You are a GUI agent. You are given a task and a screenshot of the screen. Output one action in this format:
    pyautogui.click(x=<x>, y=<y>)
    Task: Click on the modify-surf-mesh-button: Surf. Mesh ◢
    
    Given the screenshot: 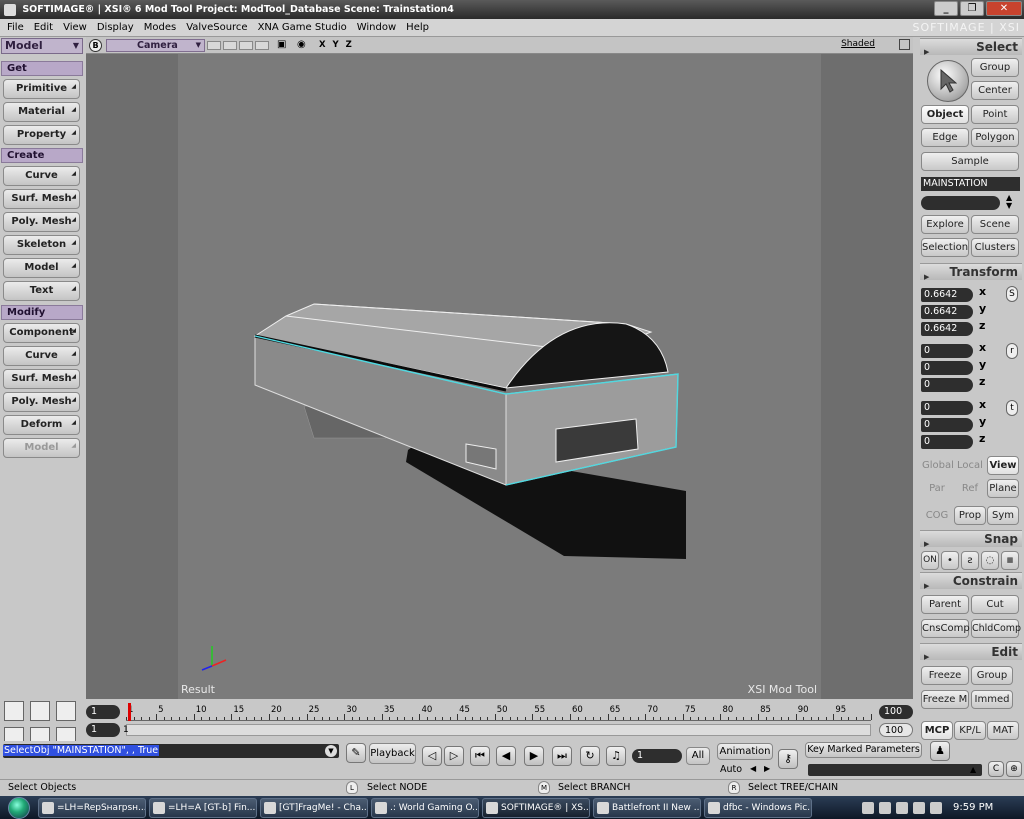 What is the action you would take?
    pyautogui.click(x=41, y=379)
    